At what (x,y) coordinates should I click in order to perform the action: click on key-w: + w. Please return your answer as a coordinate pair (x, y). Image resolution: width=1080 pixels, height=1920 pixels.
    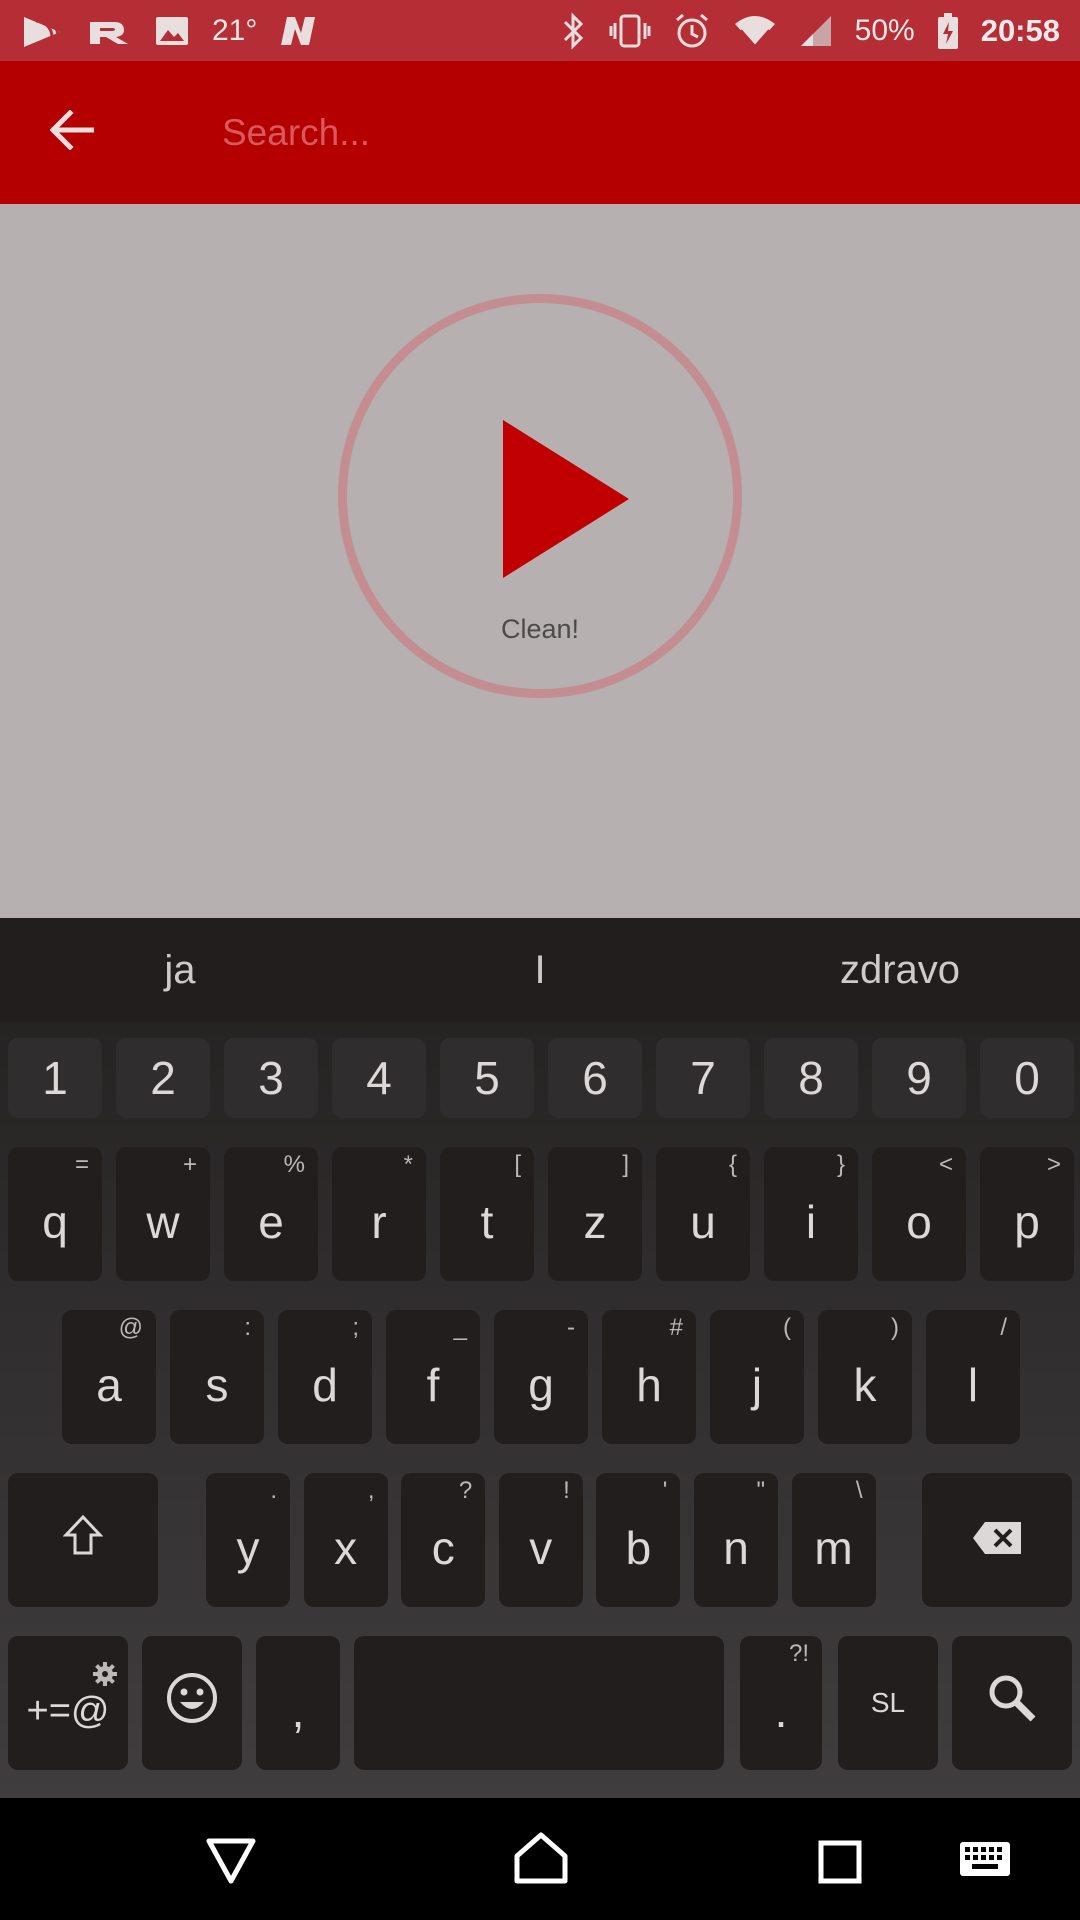
    Looking at the image, I should click on (163, 1214).